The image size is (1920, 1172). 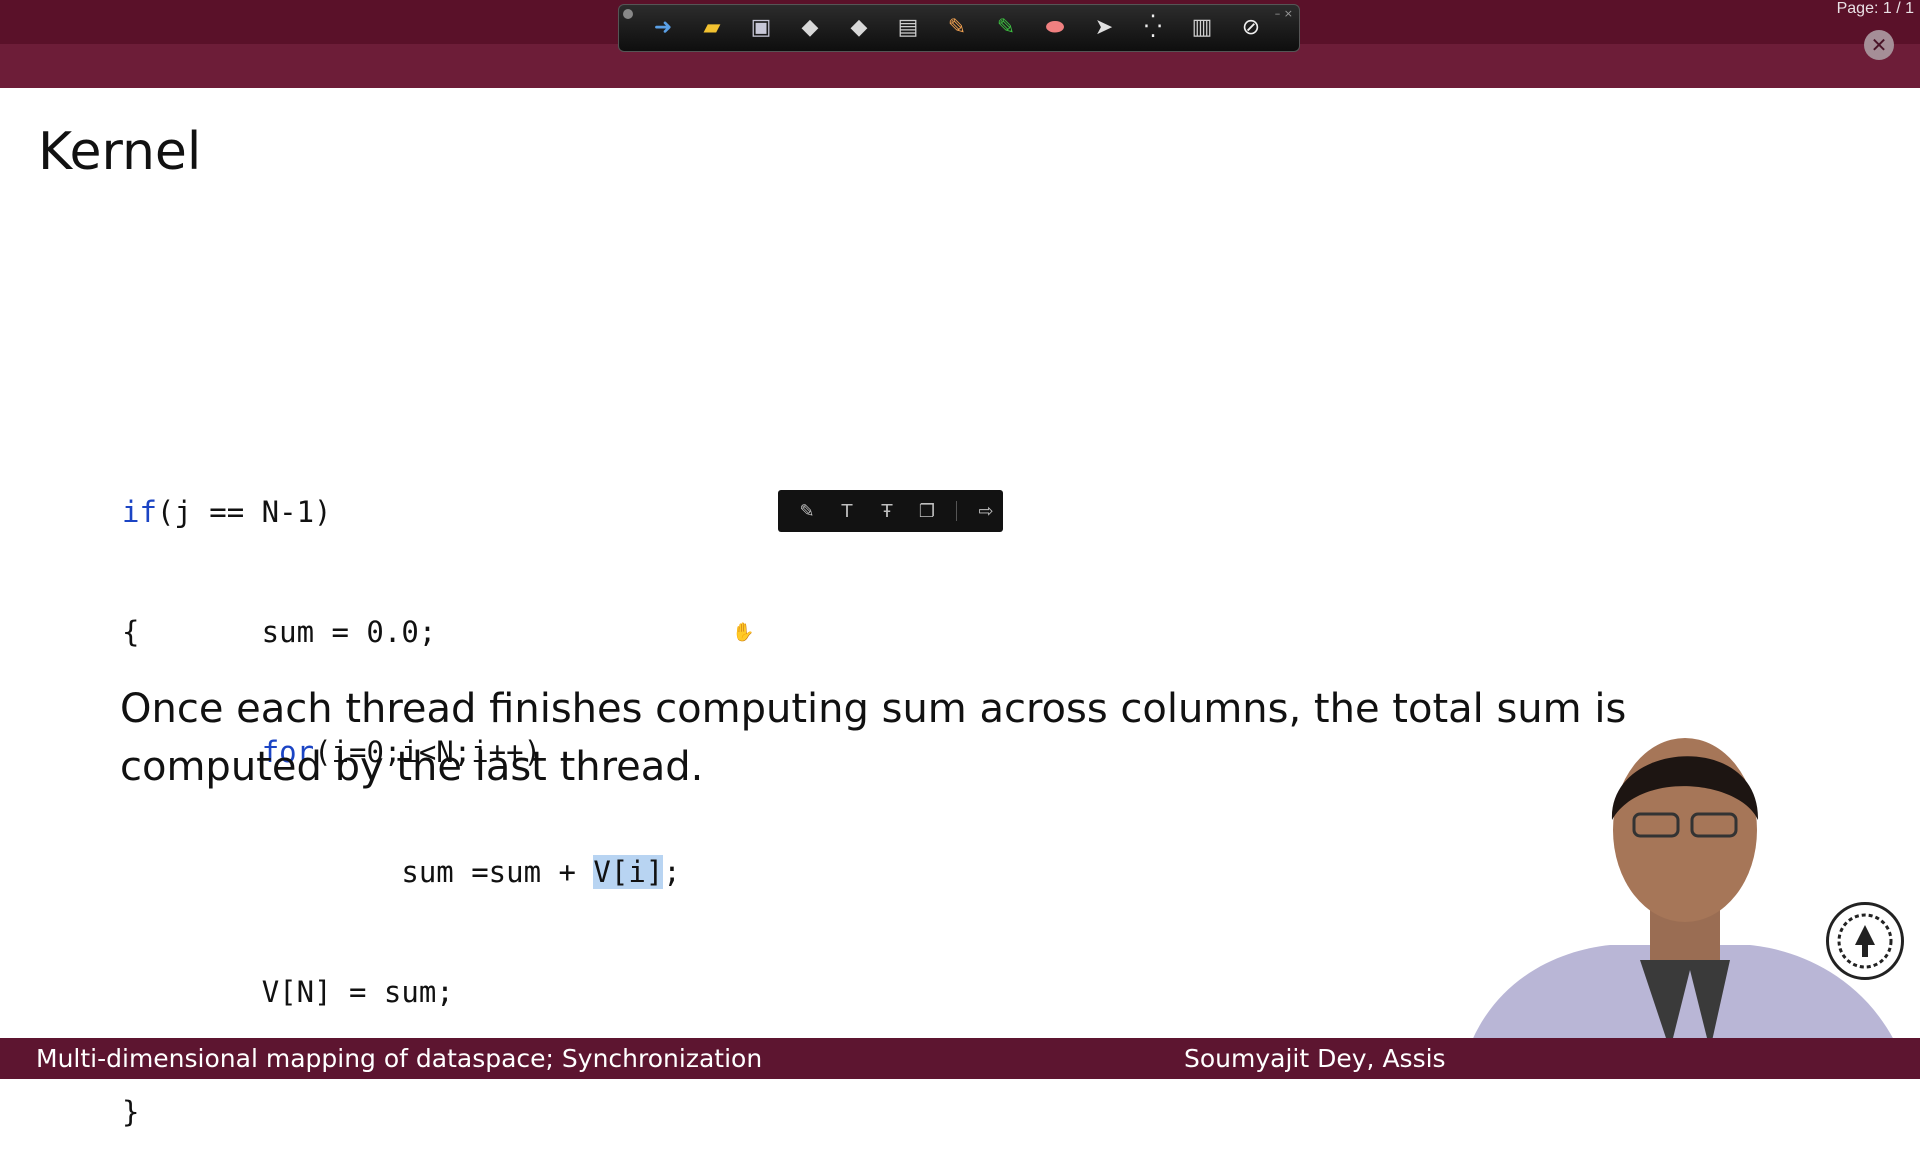 I want to click on code-text: }, so click(x=131, y=1112).